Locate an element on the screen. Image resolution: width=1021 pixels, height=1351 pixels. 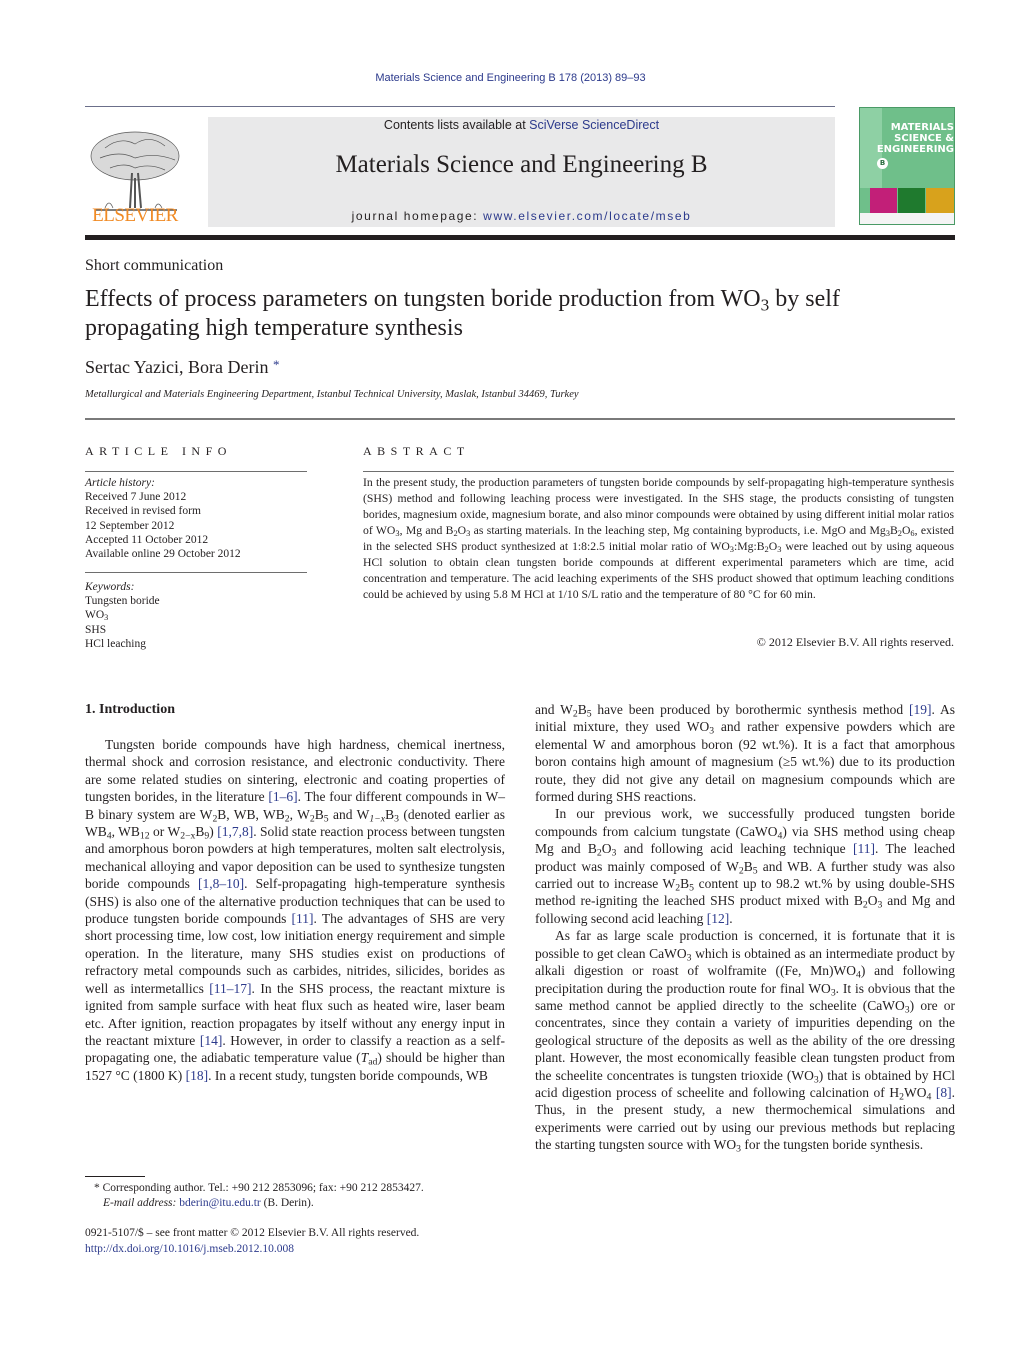
text: , WB is located at coordinates (125, 832).